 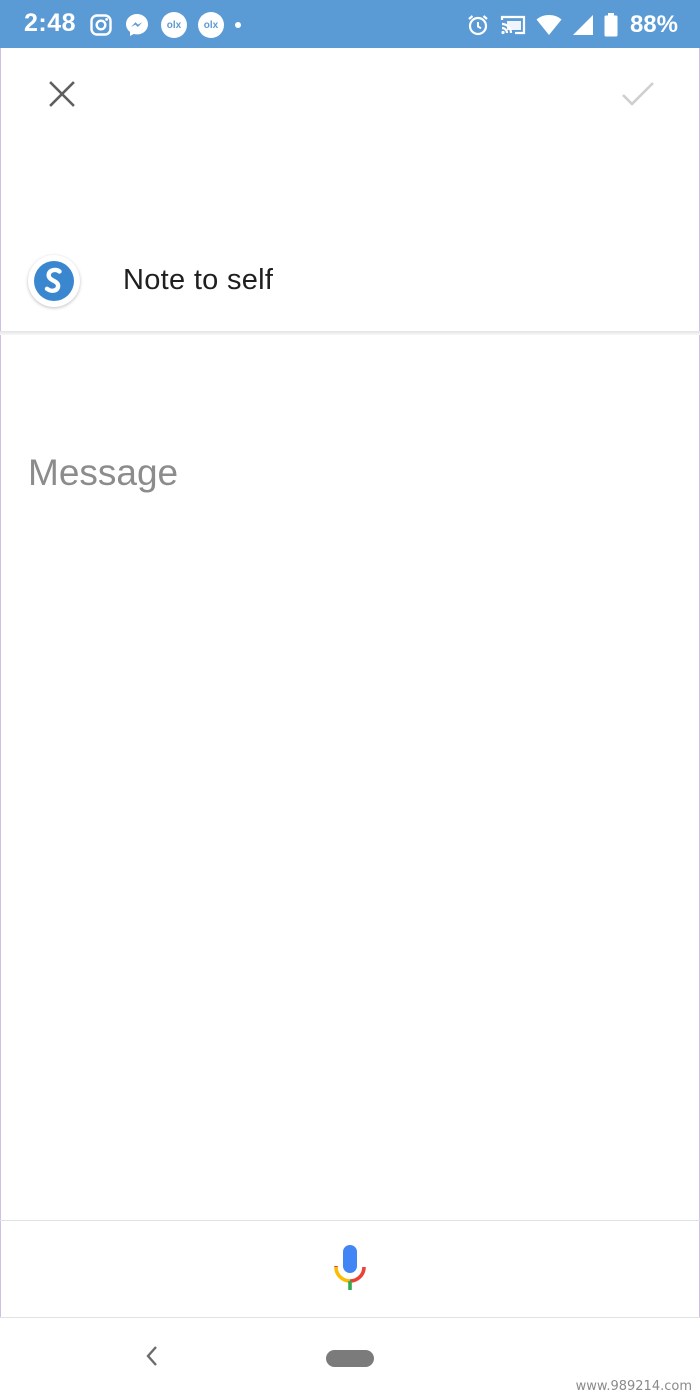 What do you see at coordinates (513, 25) in the screenshot?
I see `cast-icon` at bounding box center [513, 25].